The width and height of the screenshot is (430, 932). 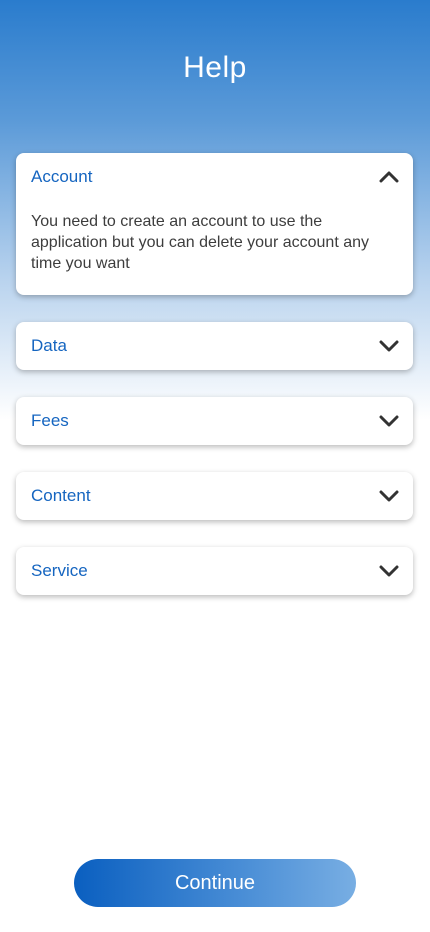 I want to click on faq-label: Service, so click(x=59, y=570).